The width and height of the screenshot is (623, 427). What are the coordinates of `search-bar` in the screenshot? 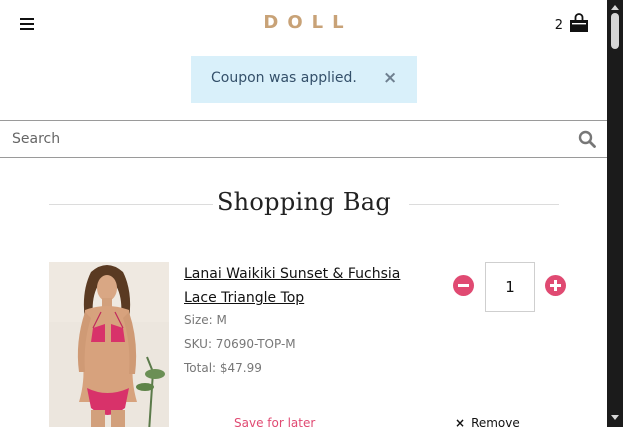 It's located at (303, 139).